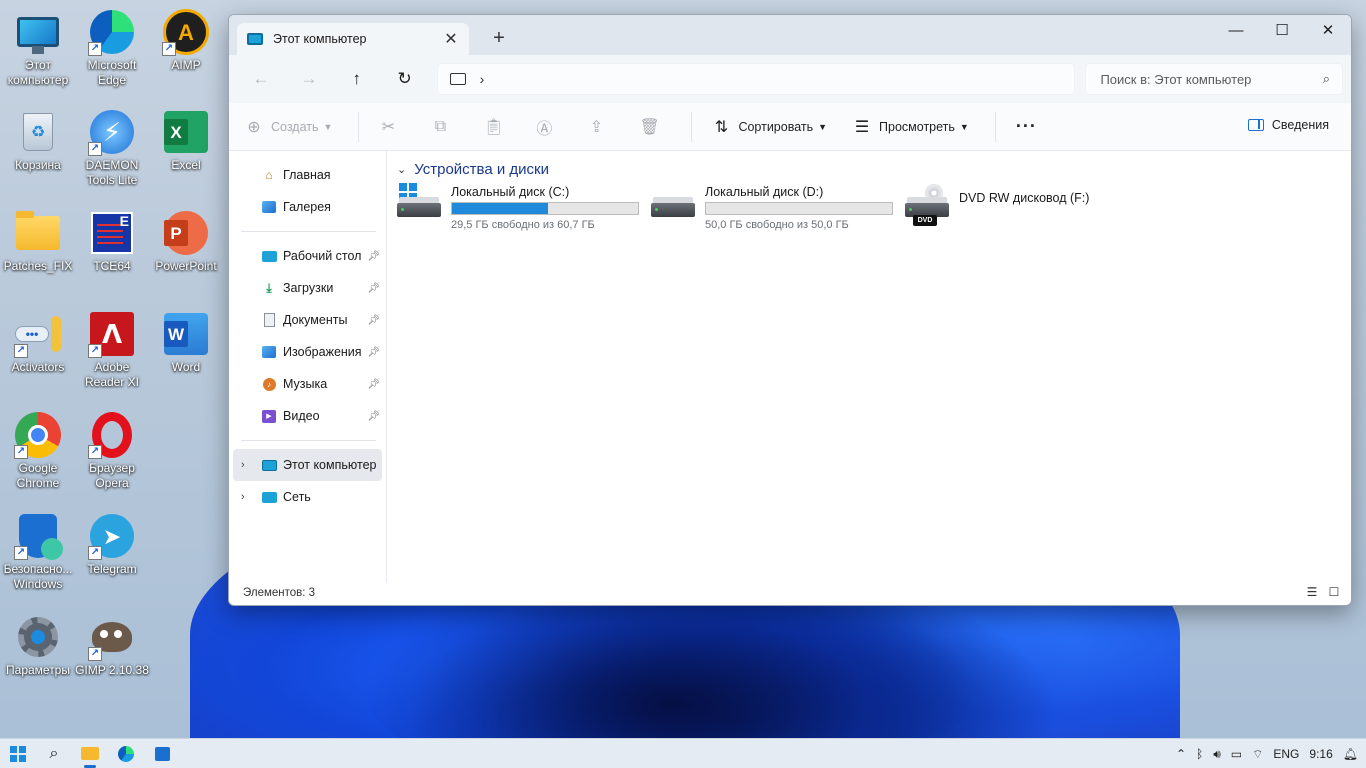 Image resolution: width=1366 pixels, height=768 pixels. I want to click on battery-icon: ▭, so click(1236, 754).